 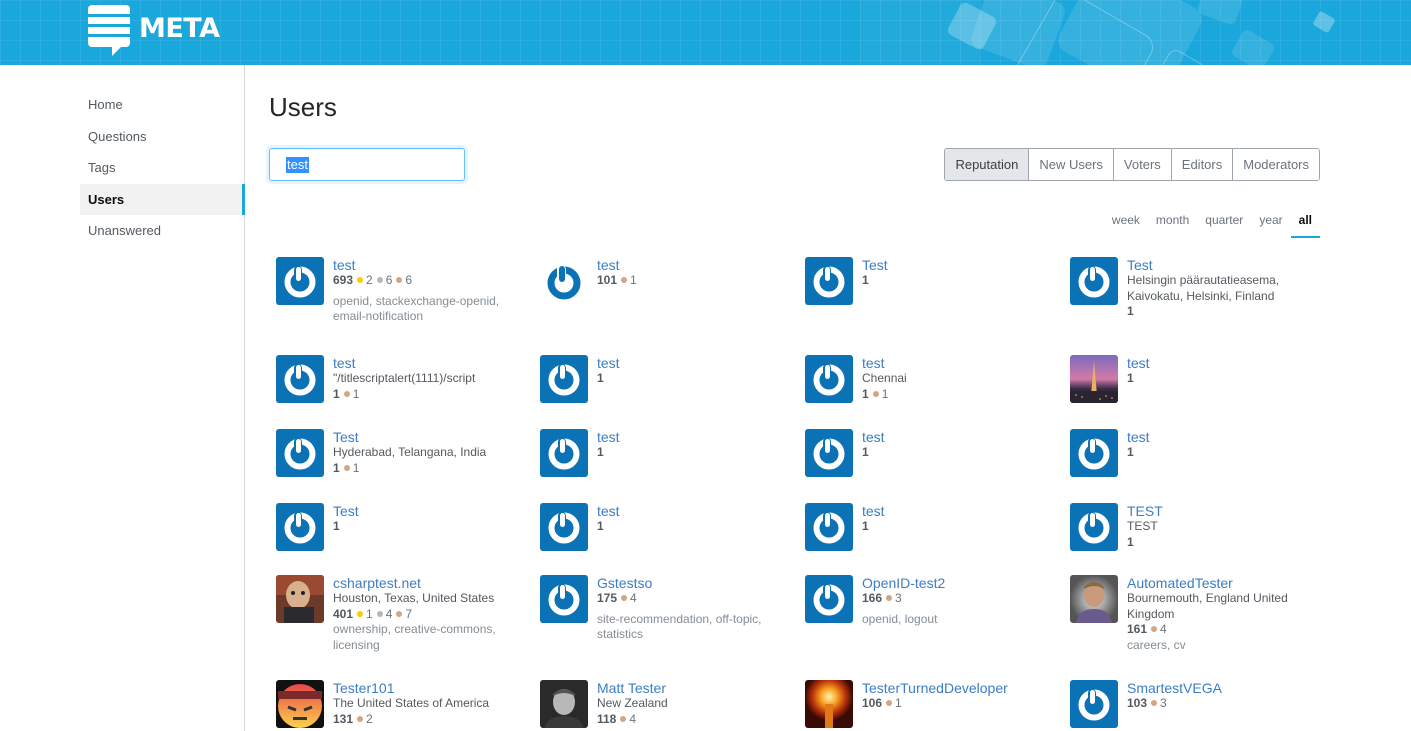 What do you see at coordinates (987, 164) in the screenshot?
I see `tab-reputation: Reputation` at bounding box center [987, 164].